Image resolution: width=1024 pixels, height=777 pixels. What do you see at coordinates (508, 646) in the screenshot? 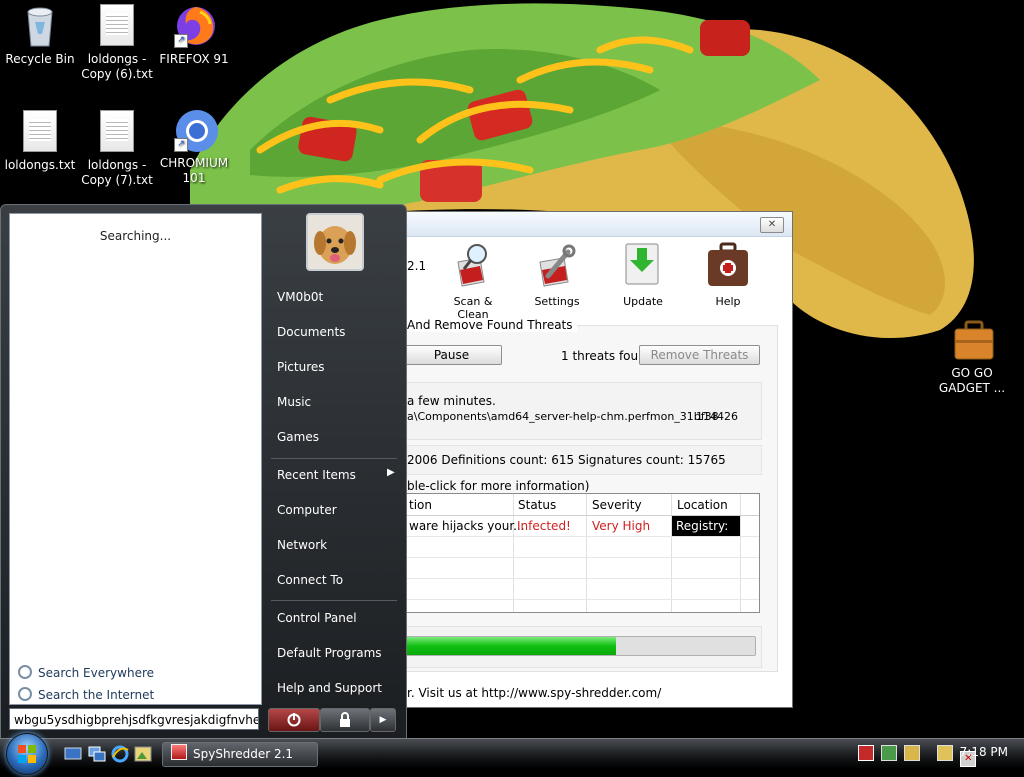
I see `scan-progress-fill` at bounding box center [508, 646].